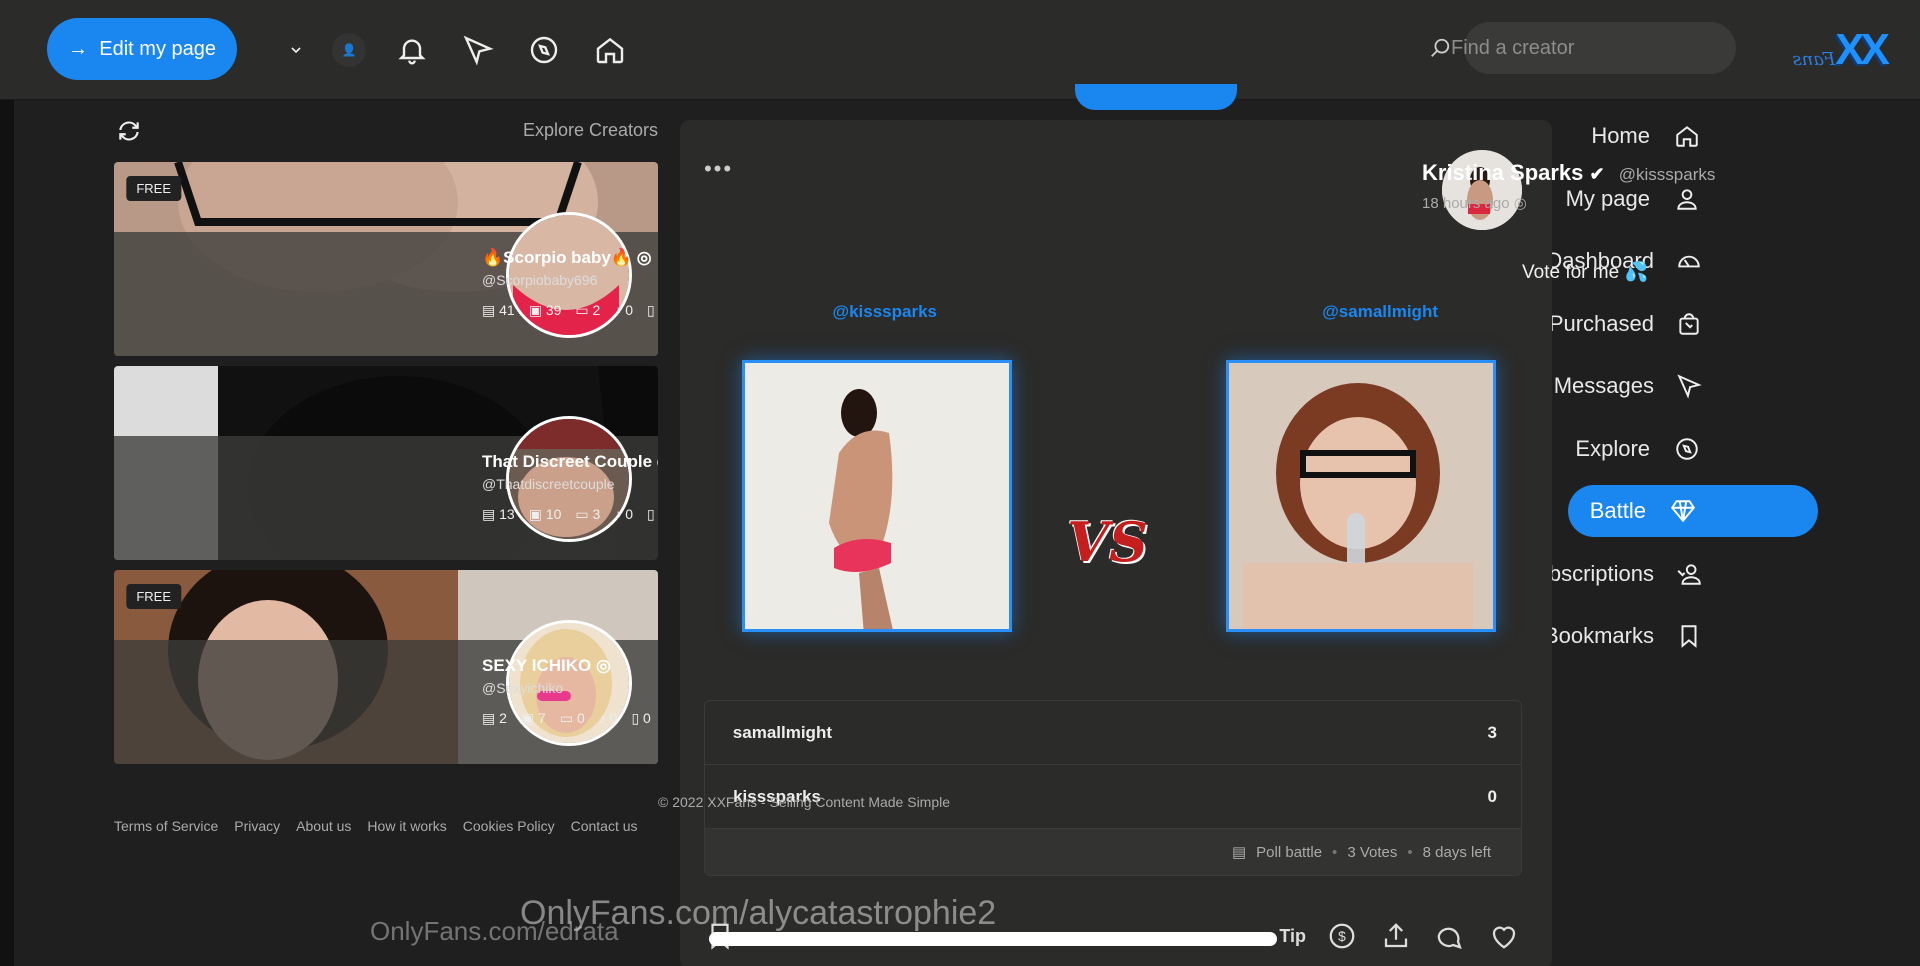 This screenshot has width=1920, height=966. What do you see at coordinates (1597, 174) in the screenshot?
I see `verified-icon: ✔` at bounding box center [1597, 174].